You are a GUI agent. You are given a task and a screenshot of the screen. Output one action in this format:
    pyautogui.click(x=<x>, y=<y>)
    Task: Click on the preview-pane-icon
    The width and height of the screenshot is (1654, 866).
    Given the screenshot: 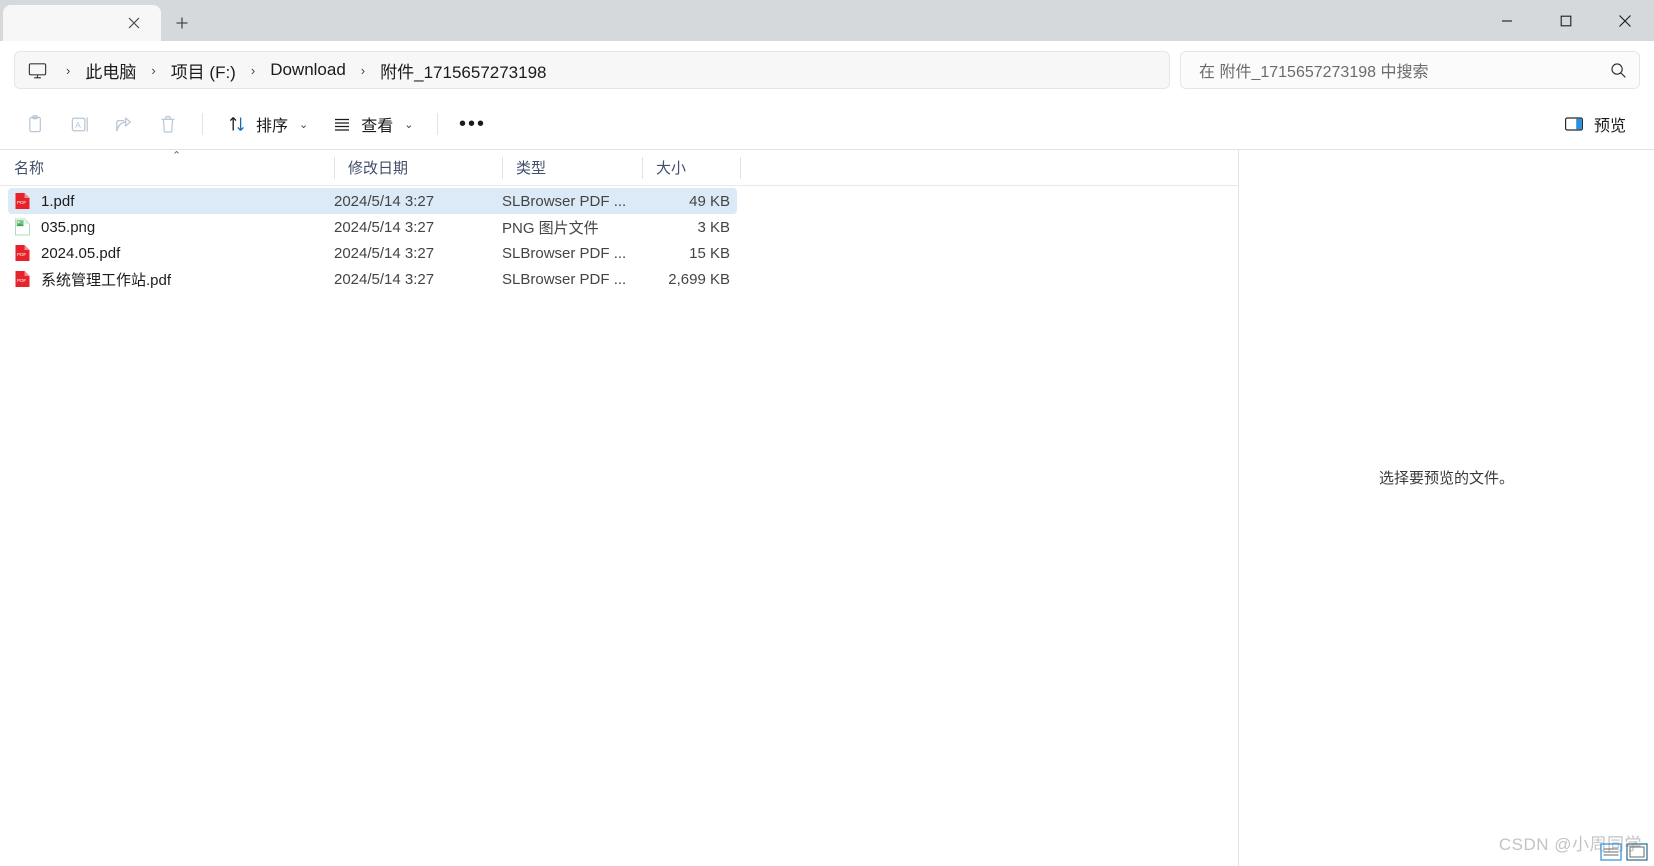 What is the action you would take?
    pyautogui.click(x=1573, y=124)
    